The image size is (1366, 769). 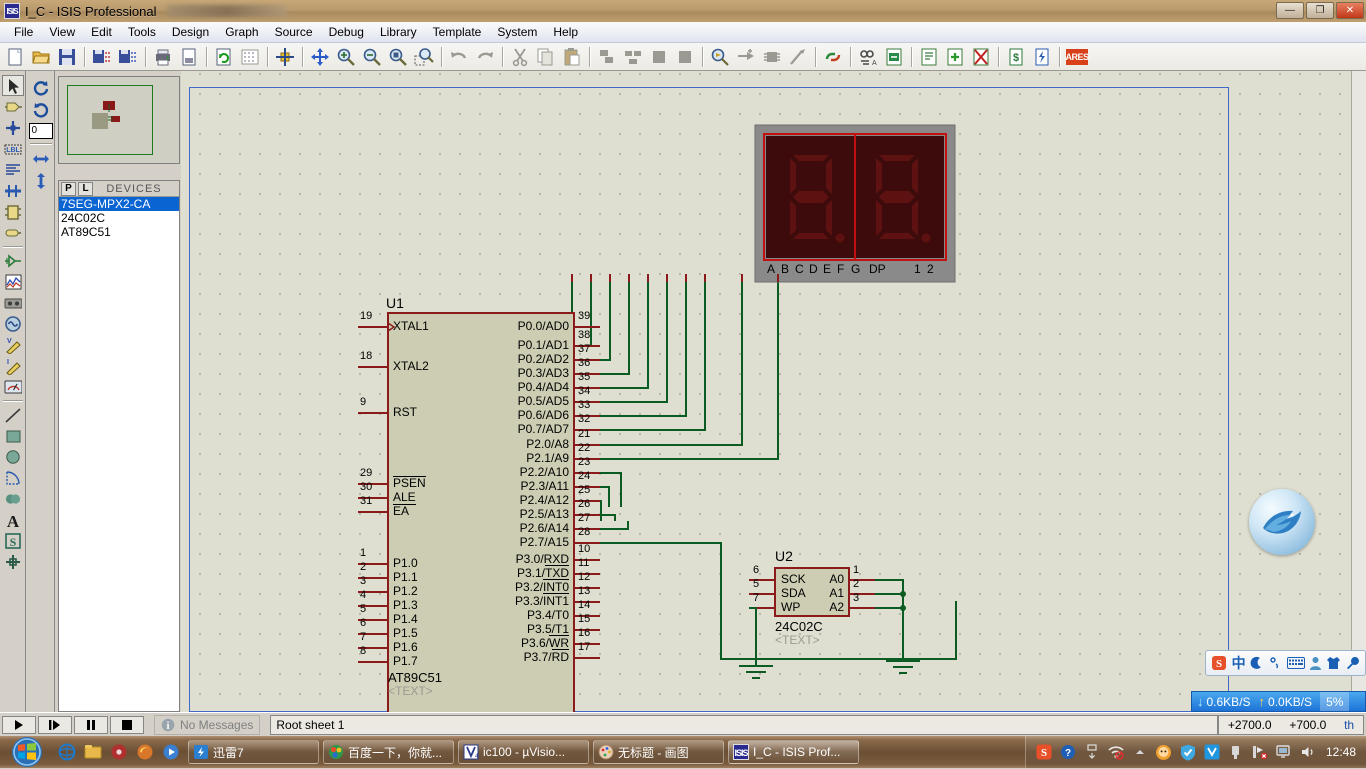 What do you see at coordinates (485, 57) in the screenshot?
I see `redo-icon` at bounding box center [485, 57].